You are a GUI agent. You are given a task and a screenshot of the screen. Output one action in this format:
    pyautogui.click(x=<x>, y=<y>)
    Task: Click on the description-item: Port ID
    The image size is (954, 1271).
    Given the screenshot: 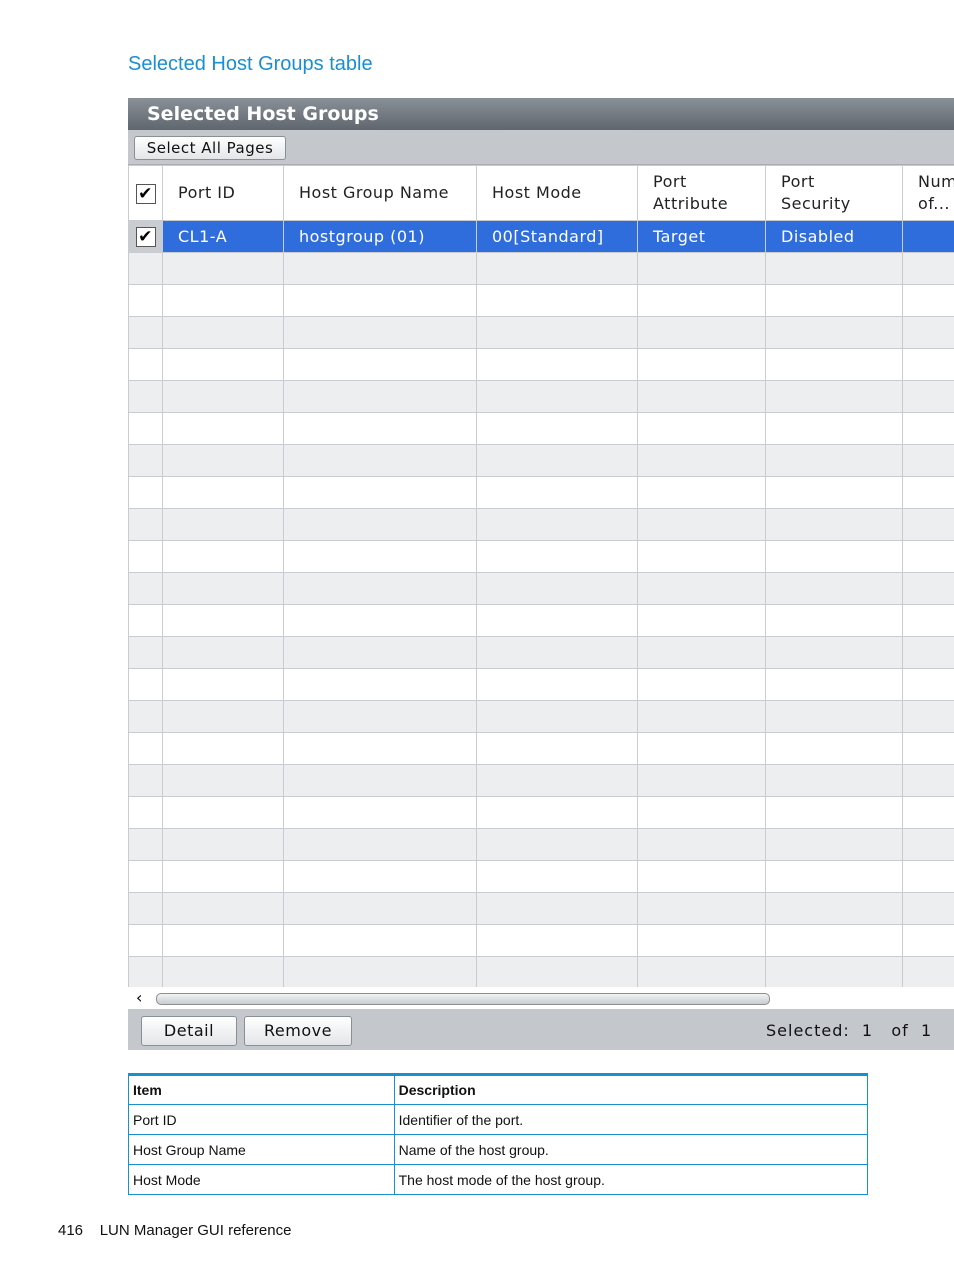 What is the action you would take?
    pyautogui.click(x=261, y=1119)
    